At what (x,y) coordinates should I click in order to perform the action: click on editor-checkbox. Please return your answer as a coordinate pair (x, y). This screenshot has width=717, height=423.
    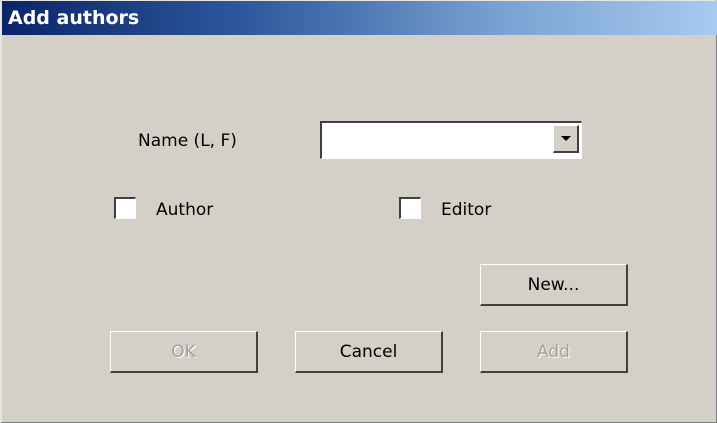
    Looking at the image, I should click on (410, 208).